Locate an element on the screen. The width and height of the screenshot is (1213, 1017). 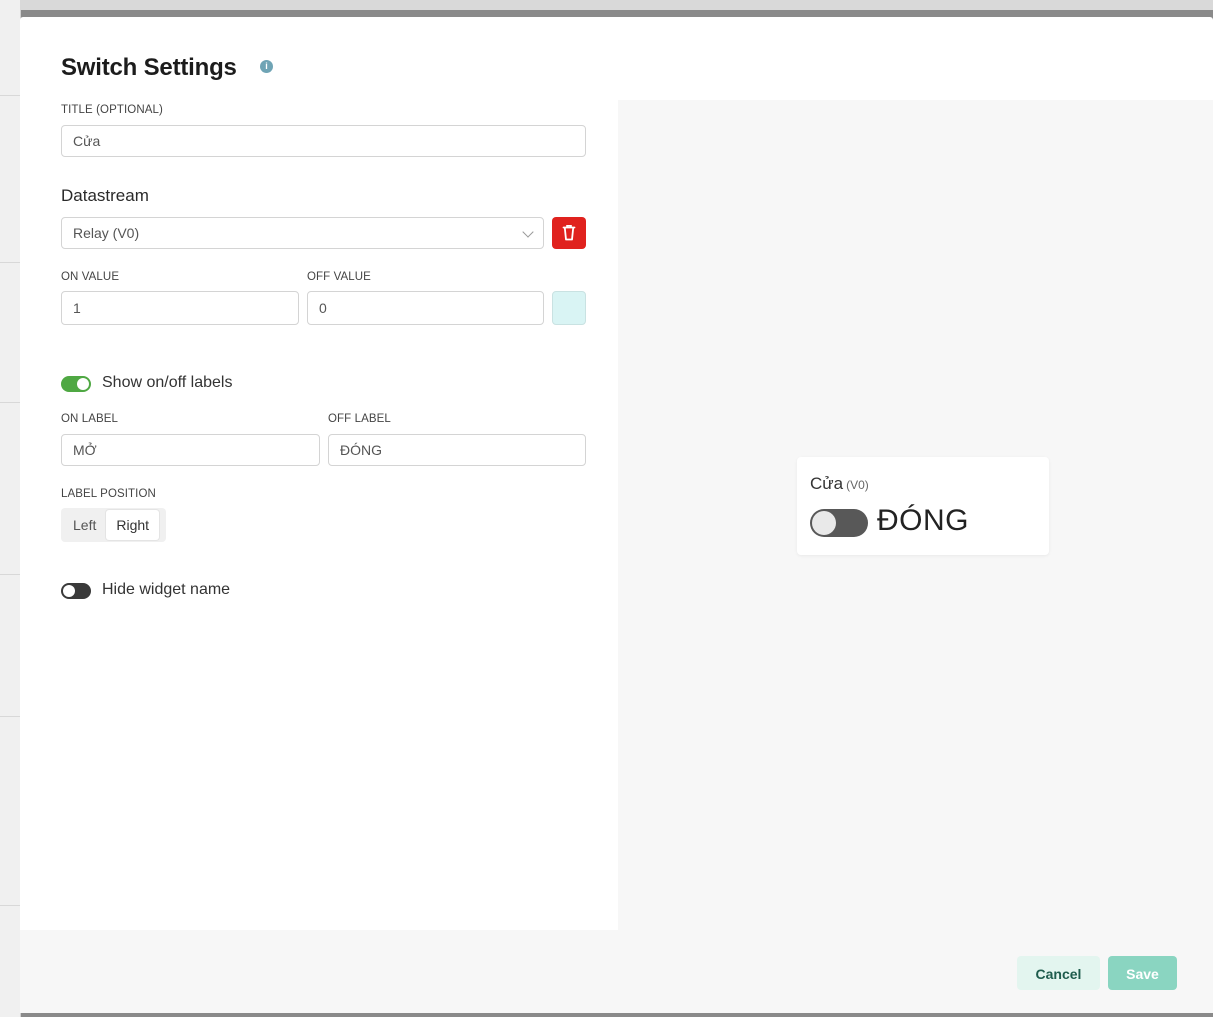
cancel-button: Cancel is located at coordinates (1058, 973).